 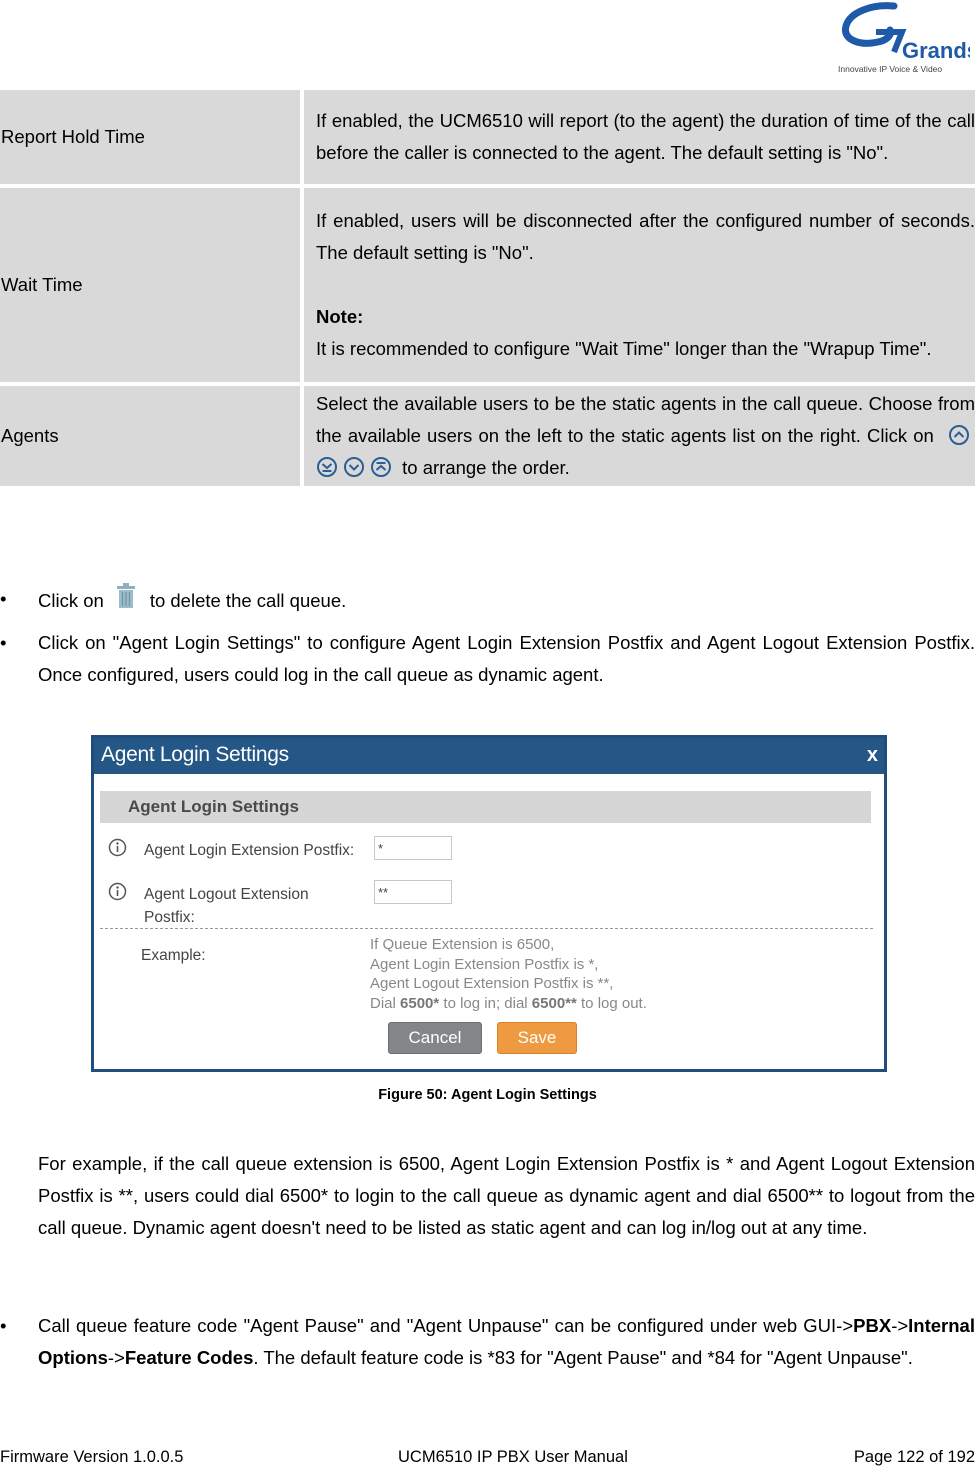 What do you see at coordinates (485, 1003) in the screenshot?
I see `example-text-part: to log in; dial` at bounding box center [485, 1003].